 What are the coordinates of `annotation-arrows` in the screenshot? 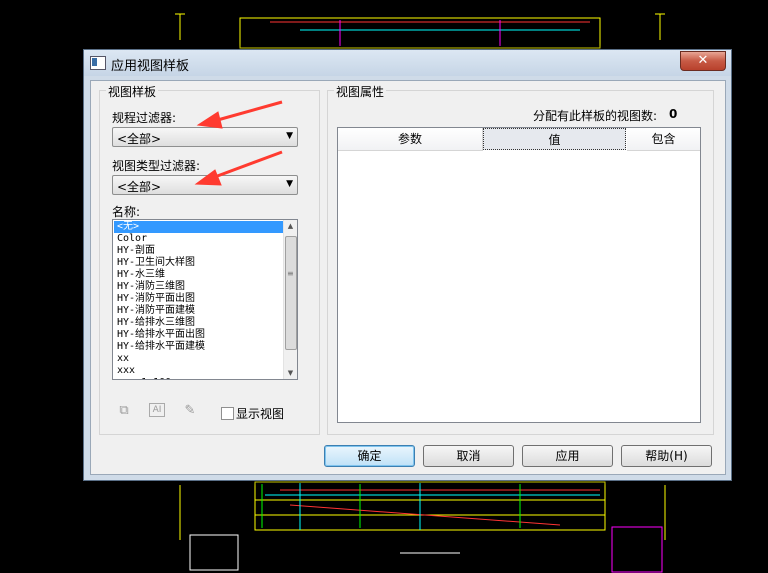 It's located at (238, 143).